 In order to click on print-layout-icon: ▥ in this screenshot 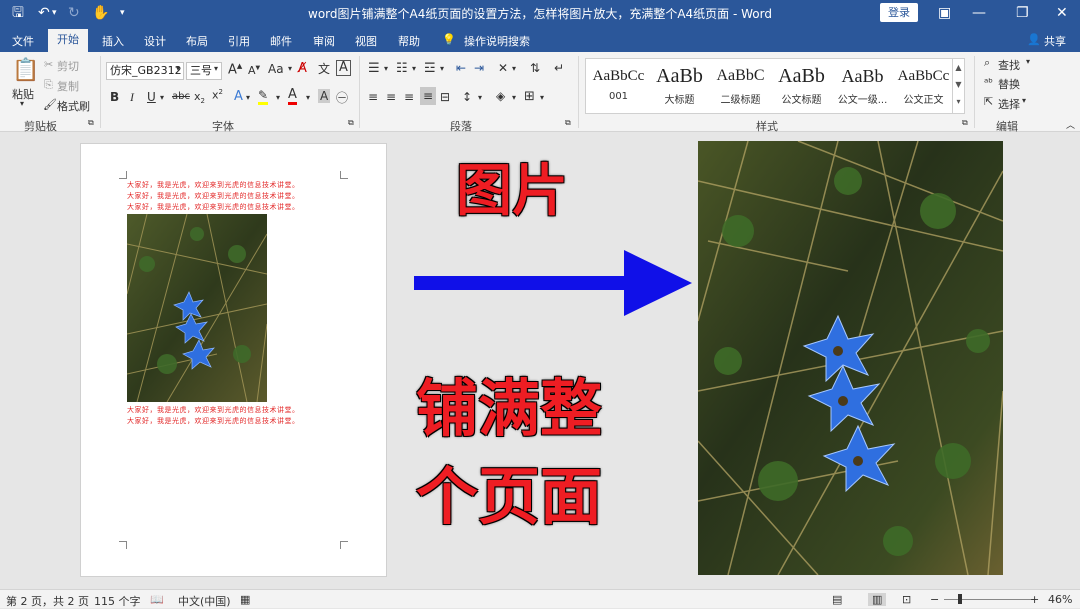, I will do `click(877, 599)`.